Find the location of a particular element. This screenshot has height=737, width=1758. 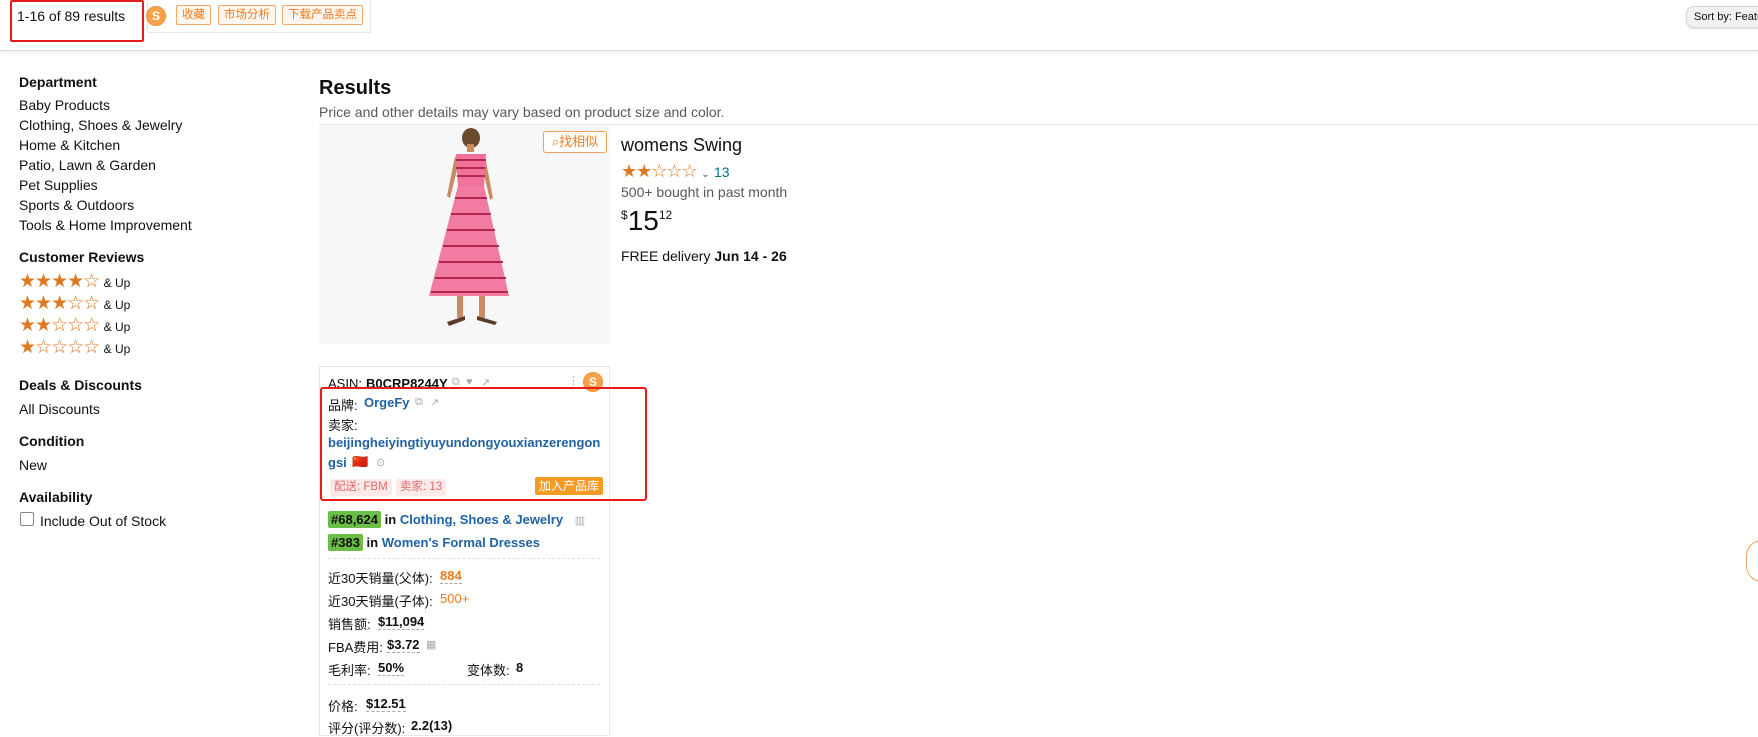

review-filter-2: ★★☆☆☆ & Up is located at coordinates (74, 325).